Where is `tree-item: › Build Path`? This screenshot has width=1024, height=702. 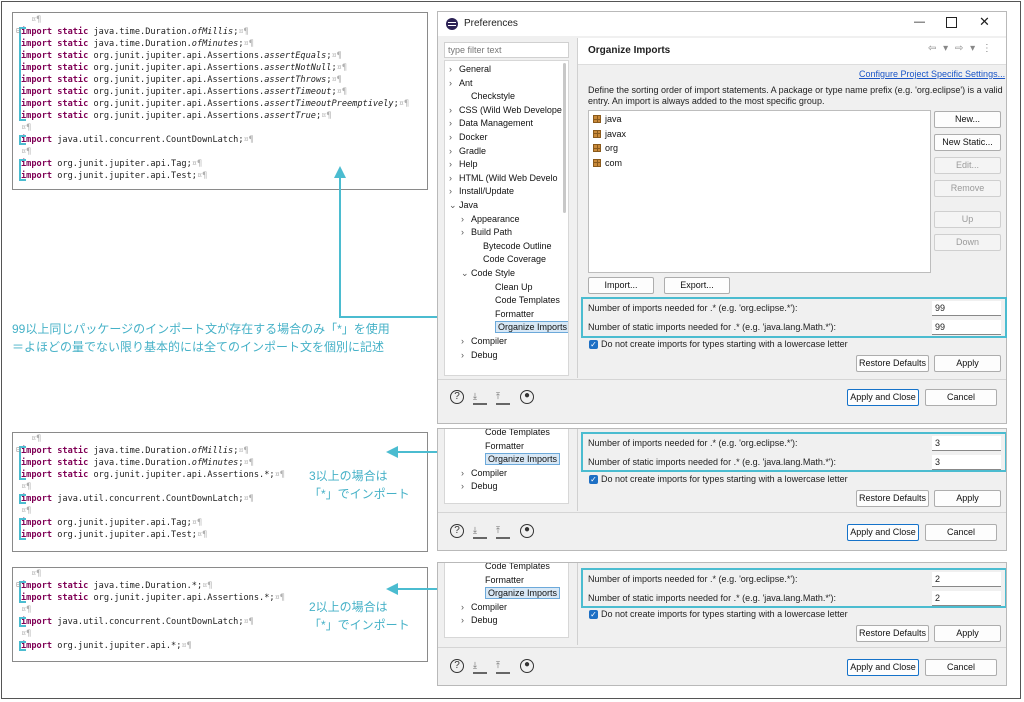 tree-item: › Build Path is located at coordinates (486, 232).